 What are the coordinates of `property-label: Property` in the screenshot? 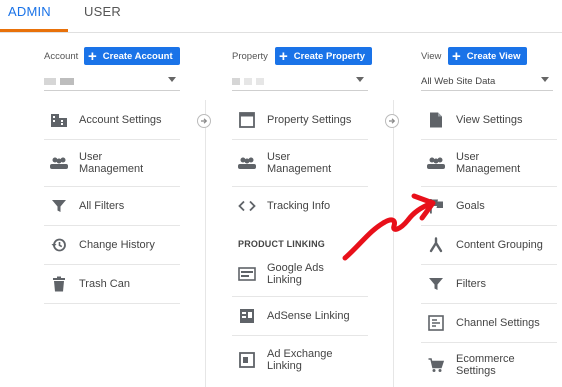 It's located at (250, 56).